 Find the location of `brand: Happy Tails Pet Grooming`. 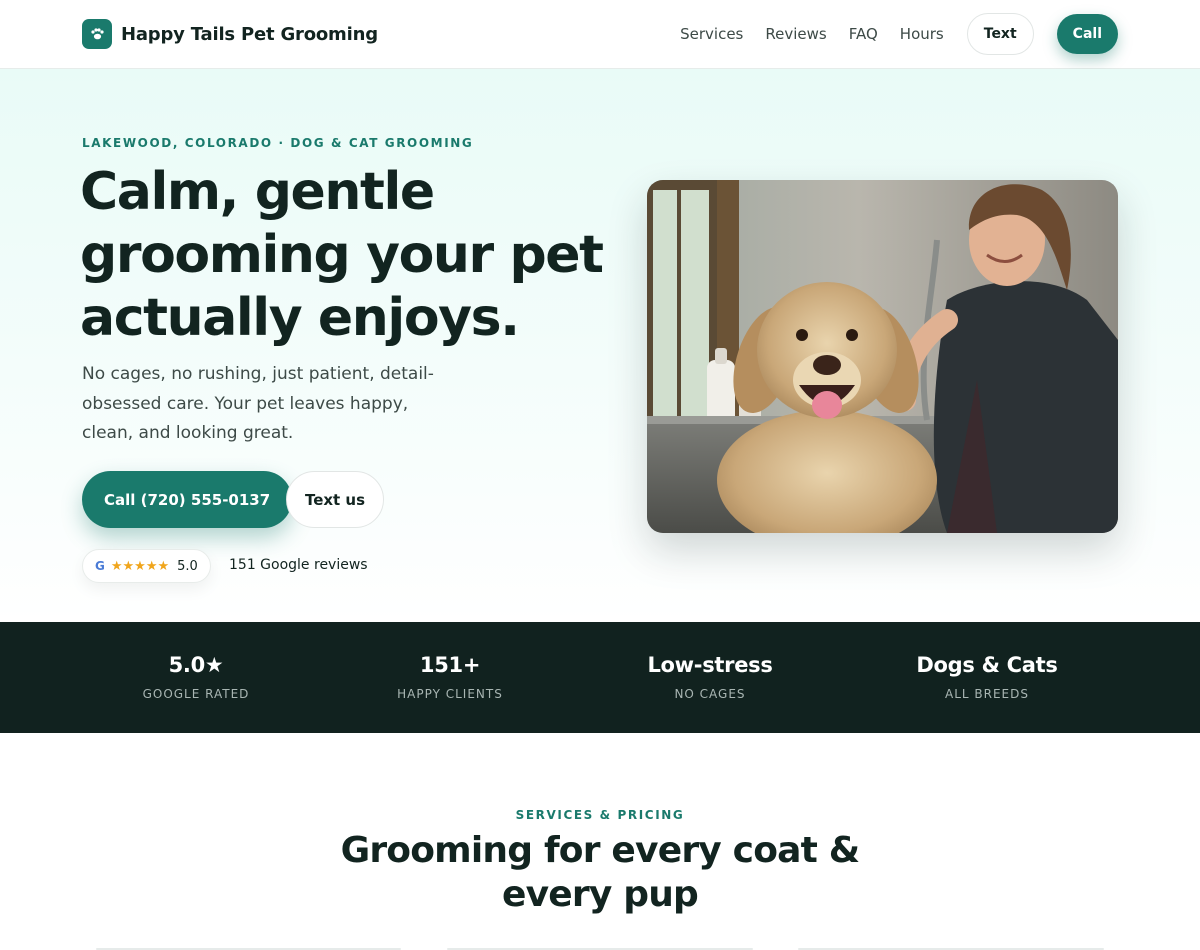

brand: Happy Tails Pet Grooming is located at coordinates (230, 34).